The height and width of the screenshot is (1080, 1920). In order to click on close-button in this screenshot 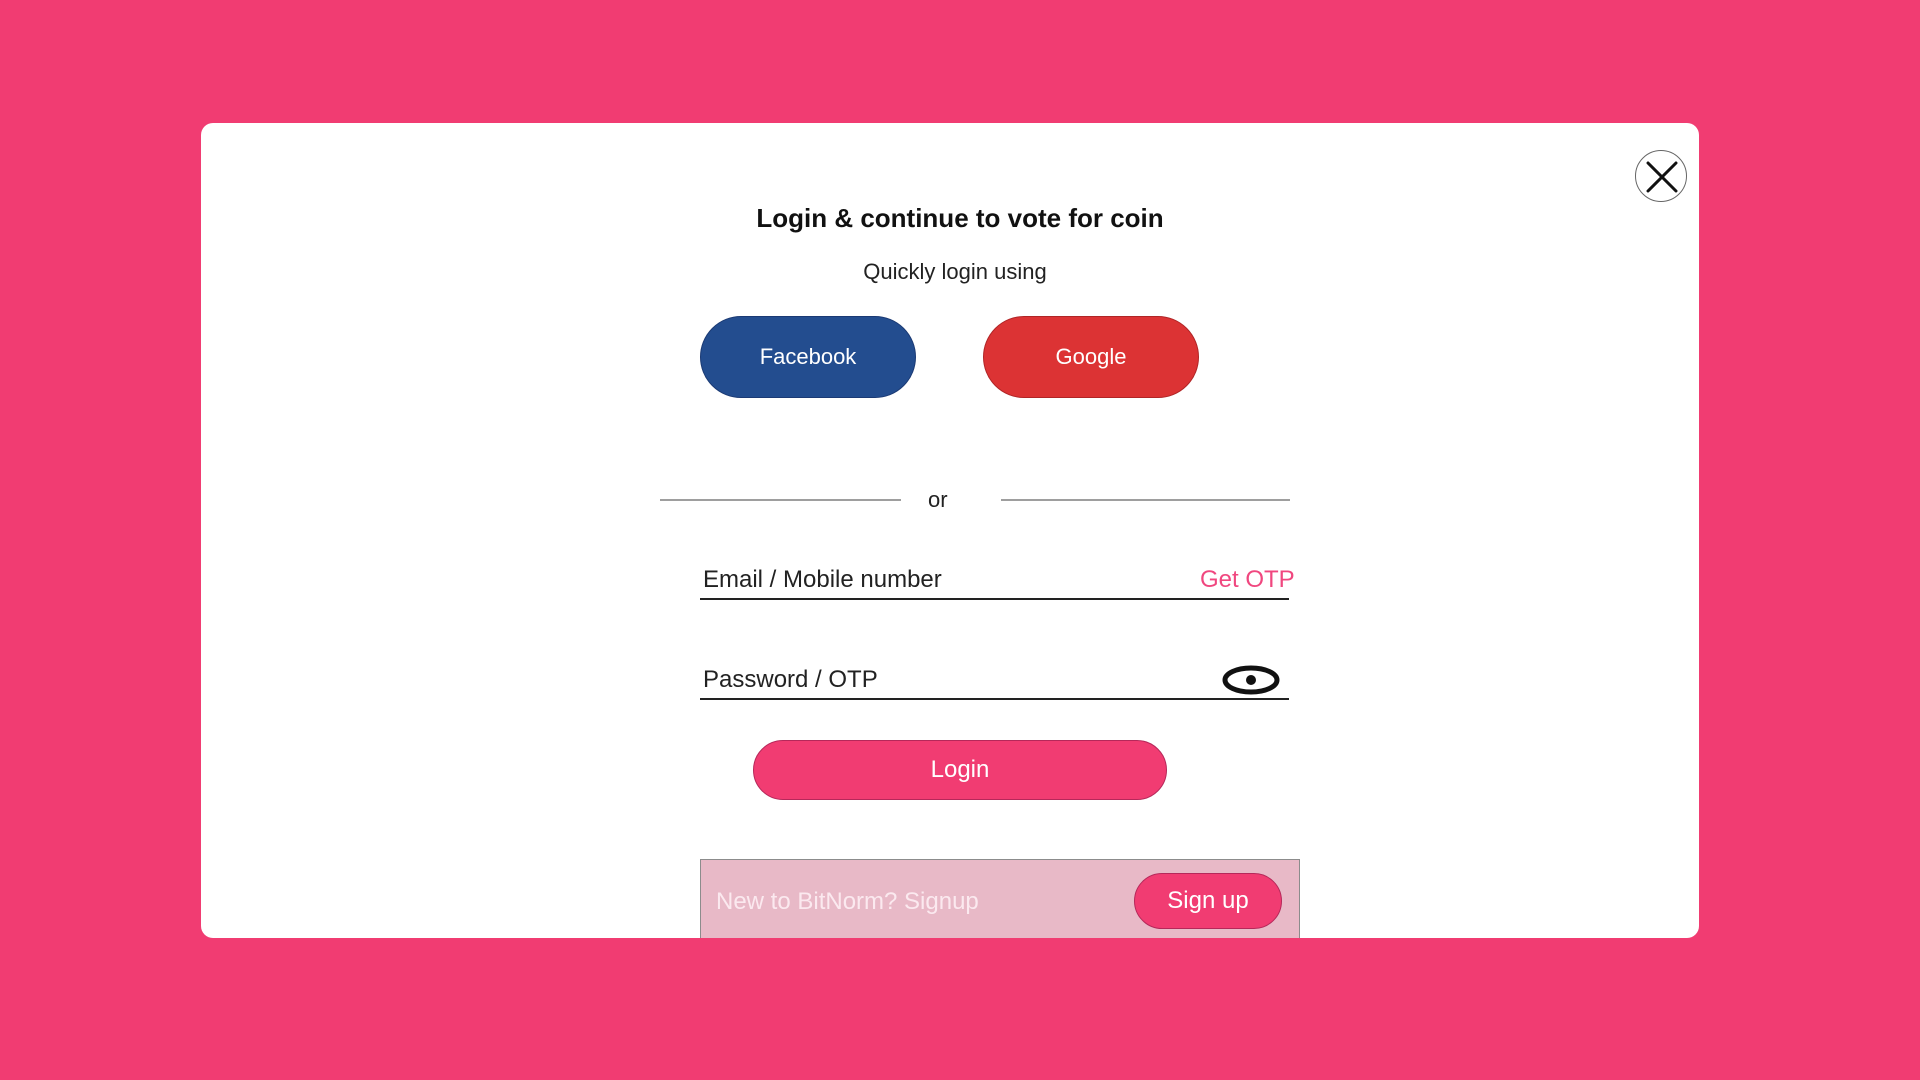, I will do `click(1661, 176)`.